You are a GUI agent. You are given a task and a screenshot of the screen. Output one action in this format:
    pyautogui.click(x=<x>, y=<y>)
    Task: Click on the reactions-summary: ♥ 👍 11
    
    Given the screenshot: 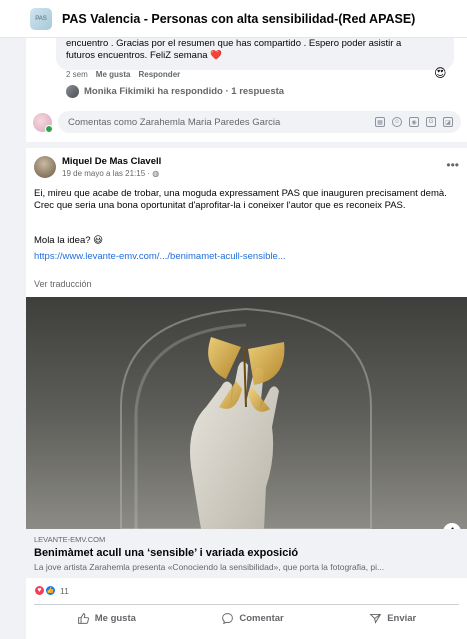 What is the action you would take?
    pyautogui.click(x=51, y=590)
    